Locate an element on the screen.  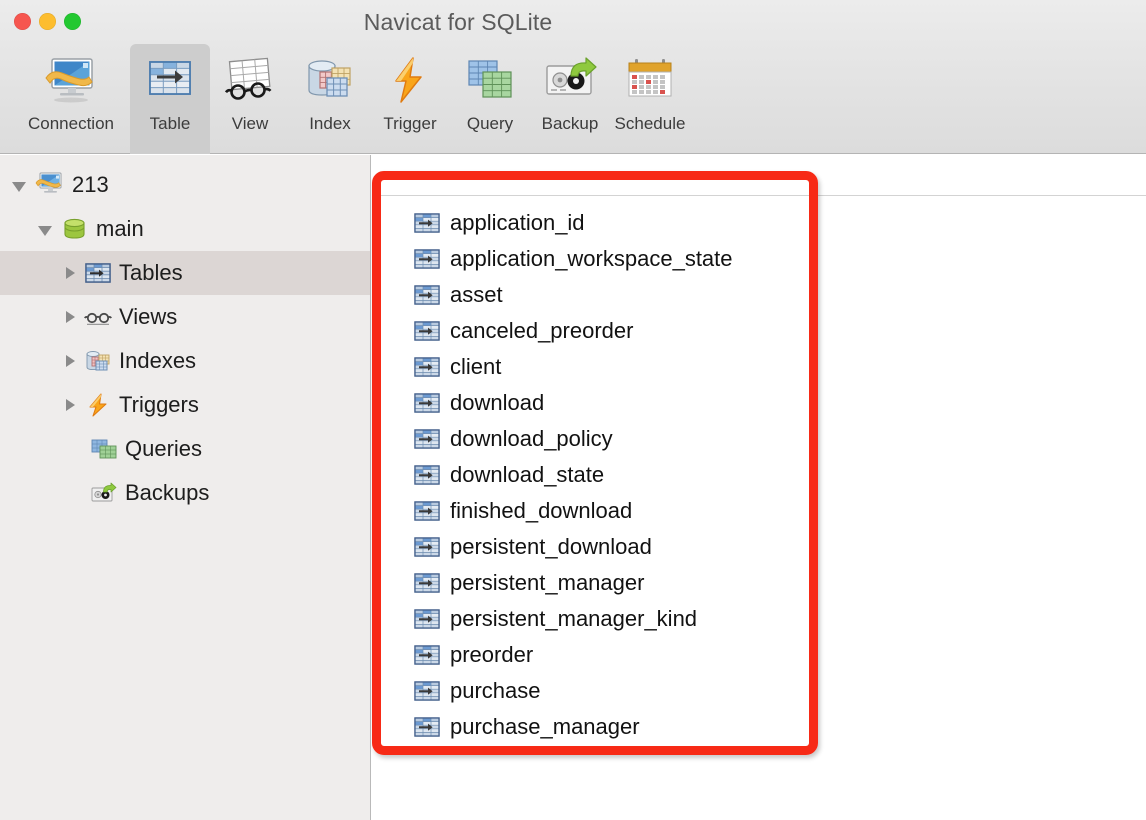
toolbar-button-index: Index is located at coordinates (330, 99).